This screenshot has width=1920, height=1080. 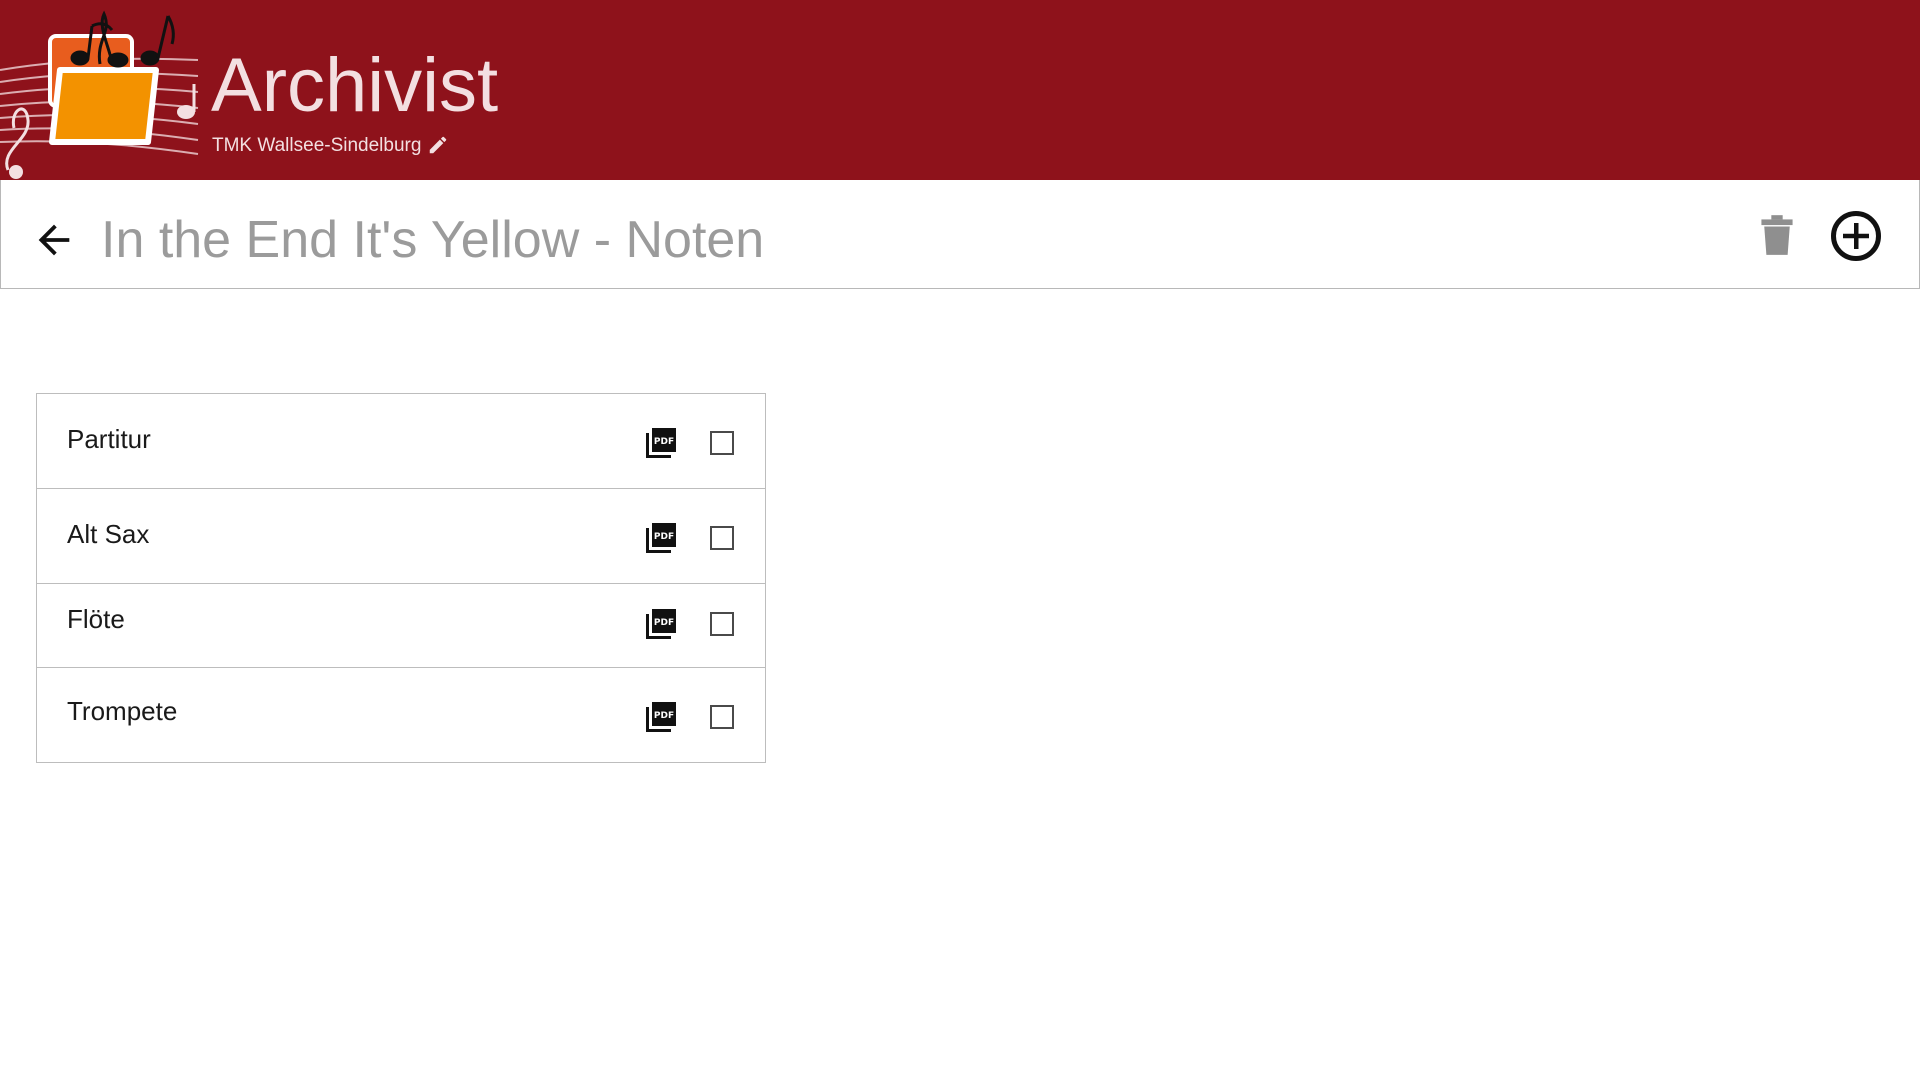 What do you see at coordinates (122, 711) in the screenshot?
I see `part-label: Trompete` at bounding box center [122, 711].